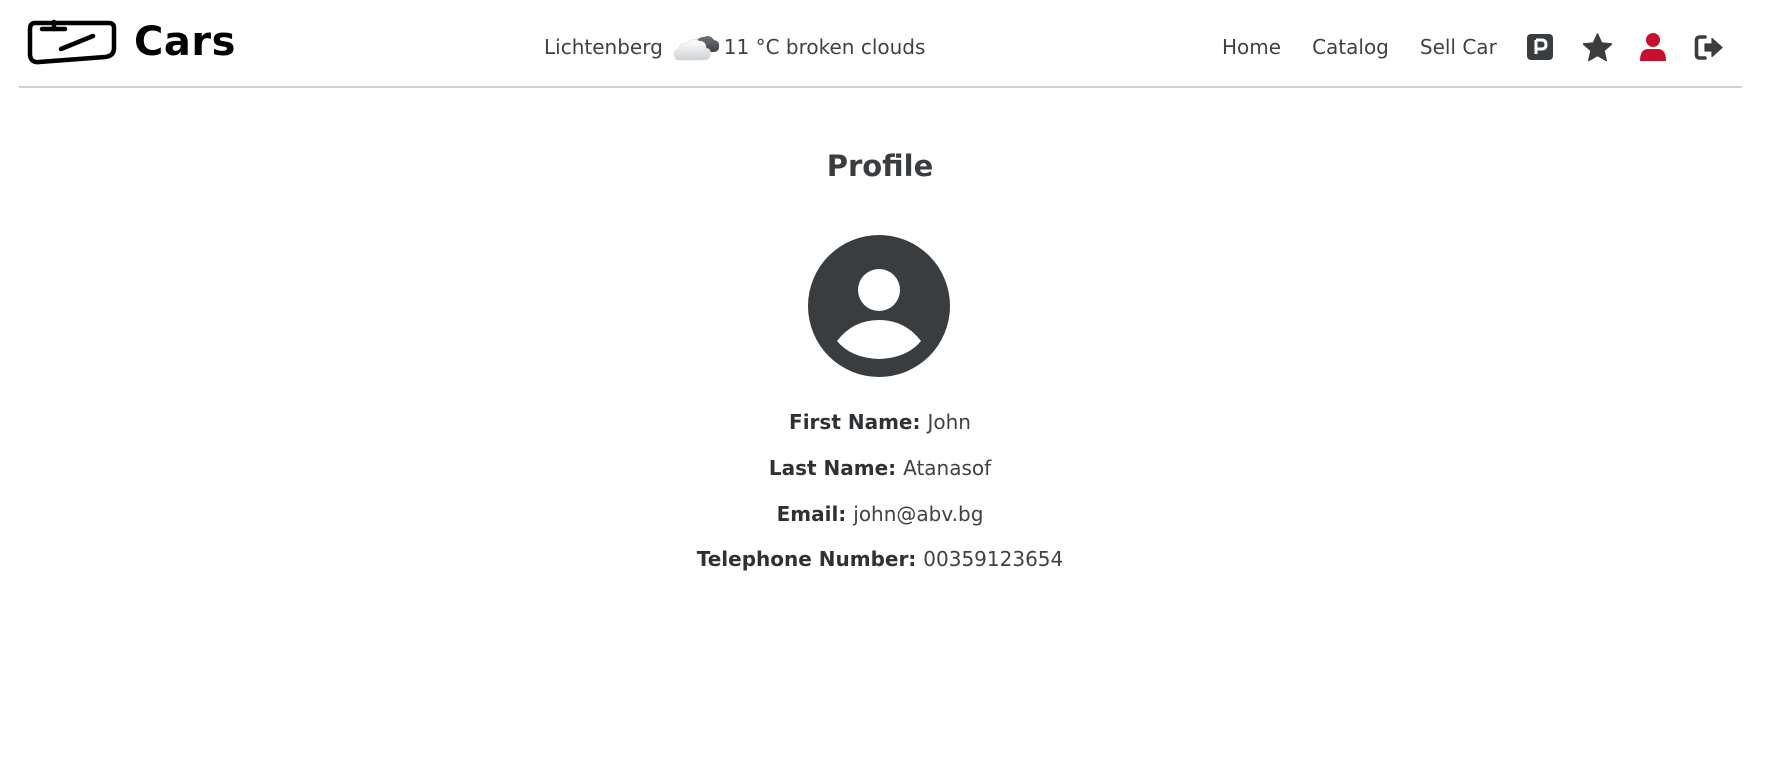 This screenshot has height=771, width=1780. What do you see at coordinates (1597, 47) in the screenshot?
I see `star-icon` at bounding box center [1597, 47].